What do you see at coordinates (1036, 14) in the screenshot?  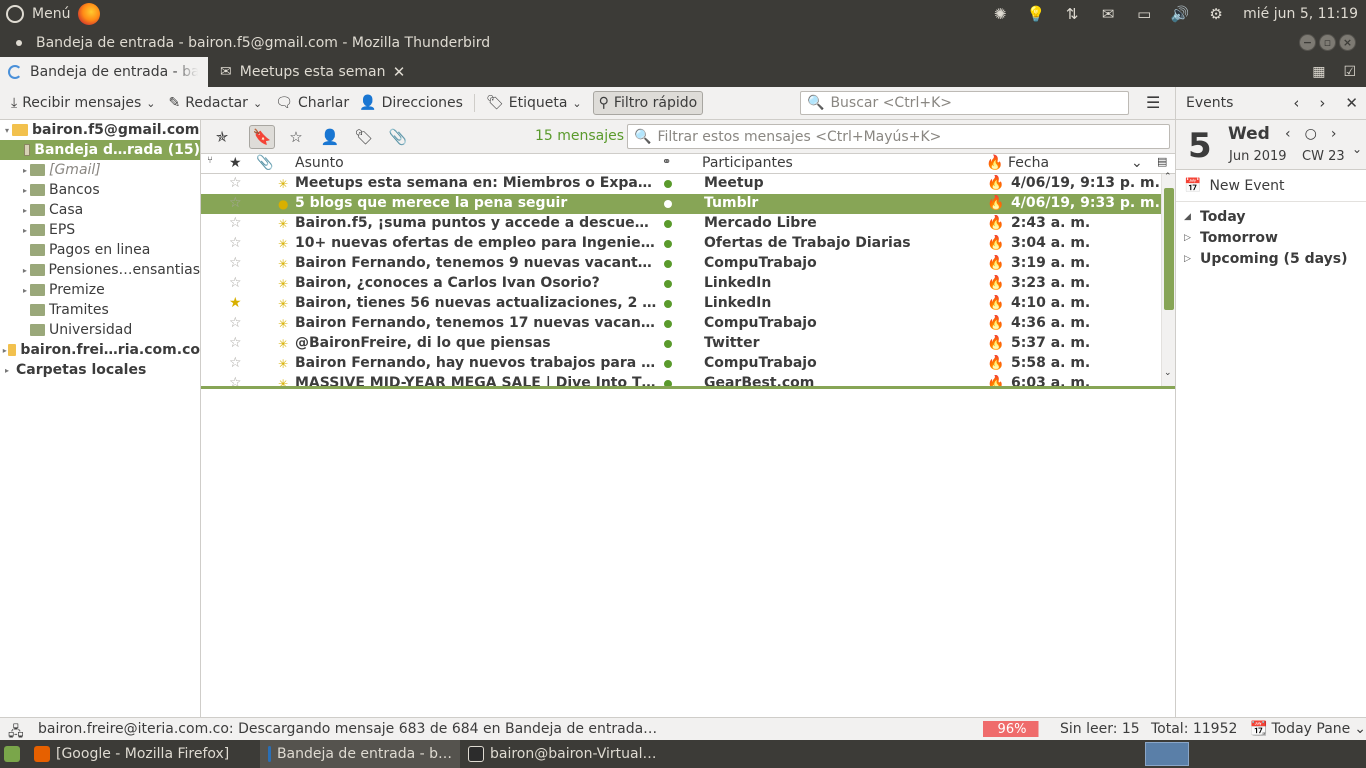 I see `bulb-icon: 💡` at bounding box center [1036, 14].